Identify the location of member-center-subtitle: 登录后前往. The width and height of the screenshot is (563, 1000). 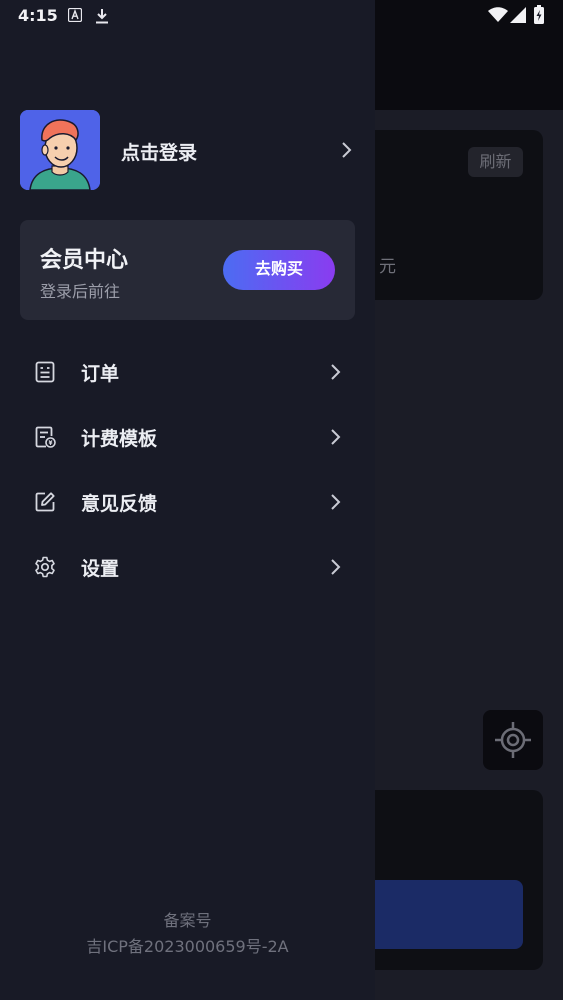
(80, 291).